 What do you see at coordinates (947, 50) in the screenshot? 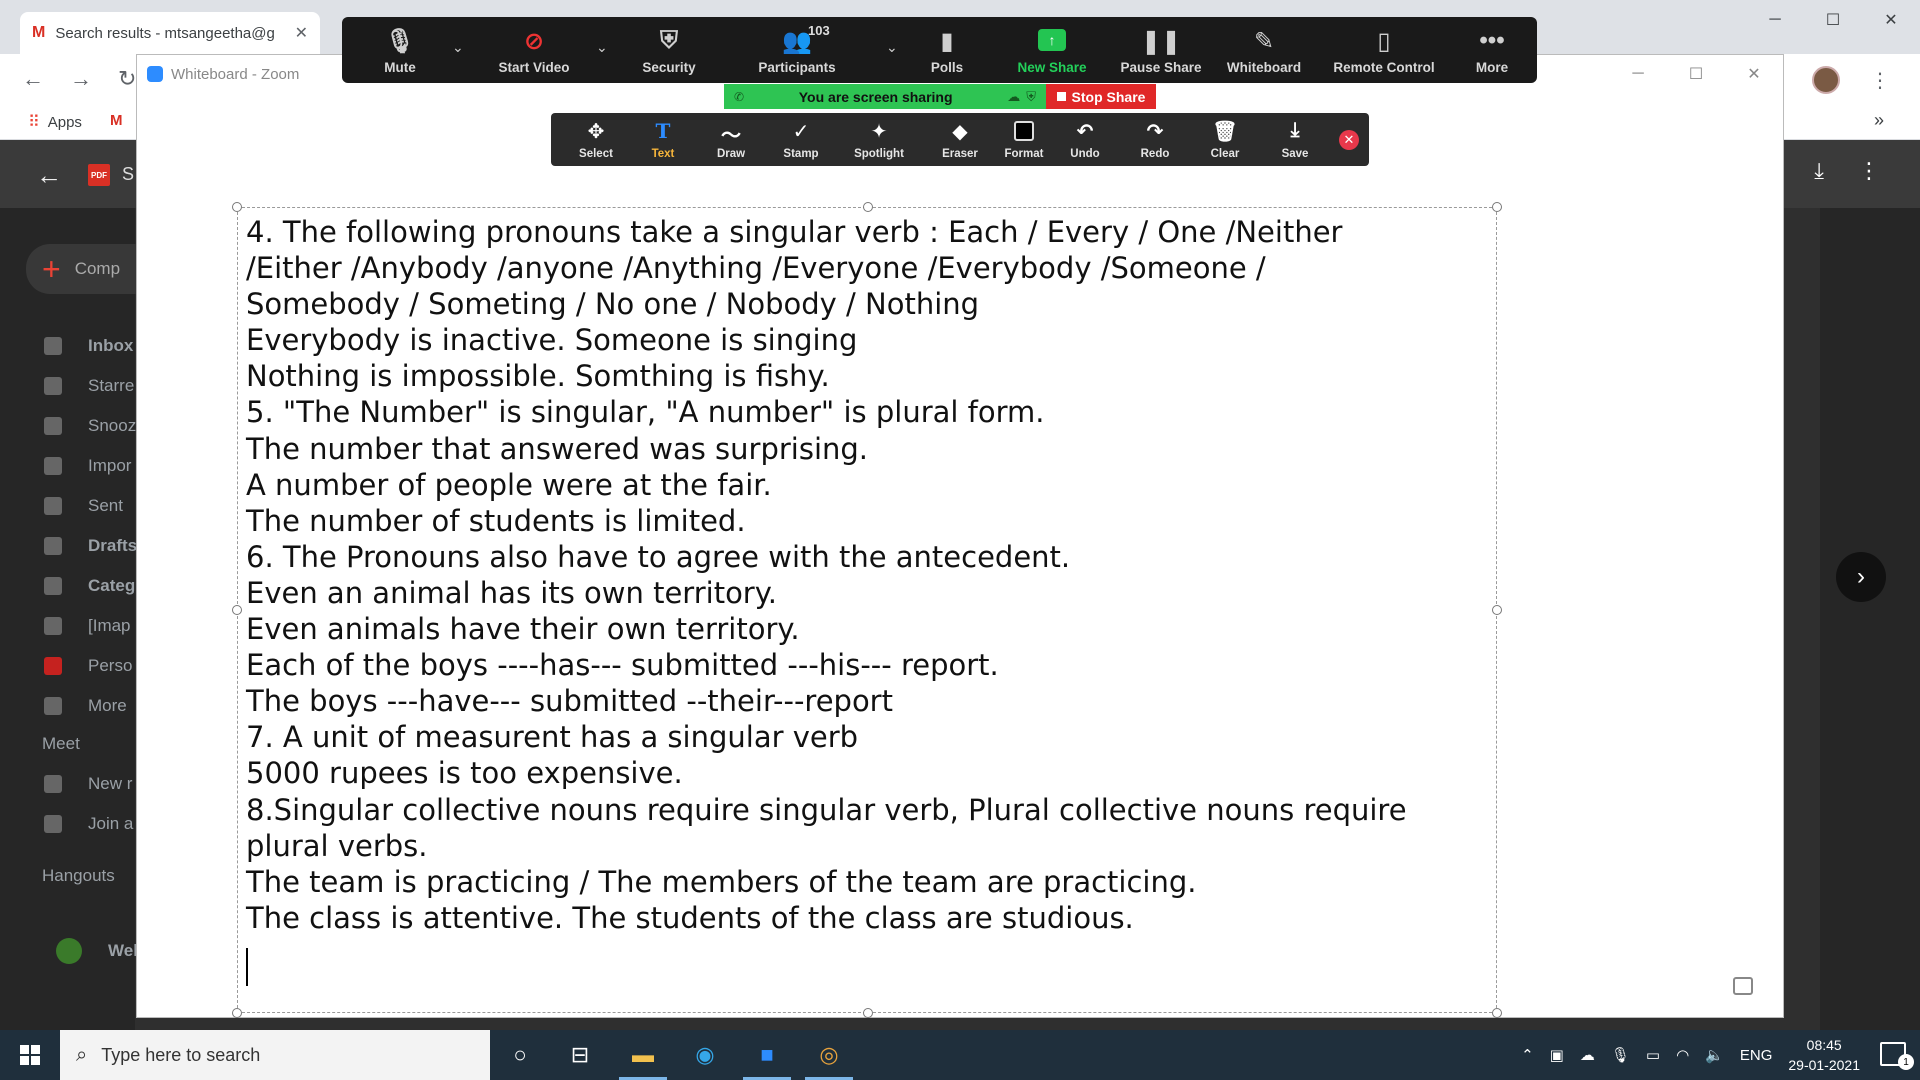
I see `polls-button: ▮ Polls` at bounding box center [947, 50].